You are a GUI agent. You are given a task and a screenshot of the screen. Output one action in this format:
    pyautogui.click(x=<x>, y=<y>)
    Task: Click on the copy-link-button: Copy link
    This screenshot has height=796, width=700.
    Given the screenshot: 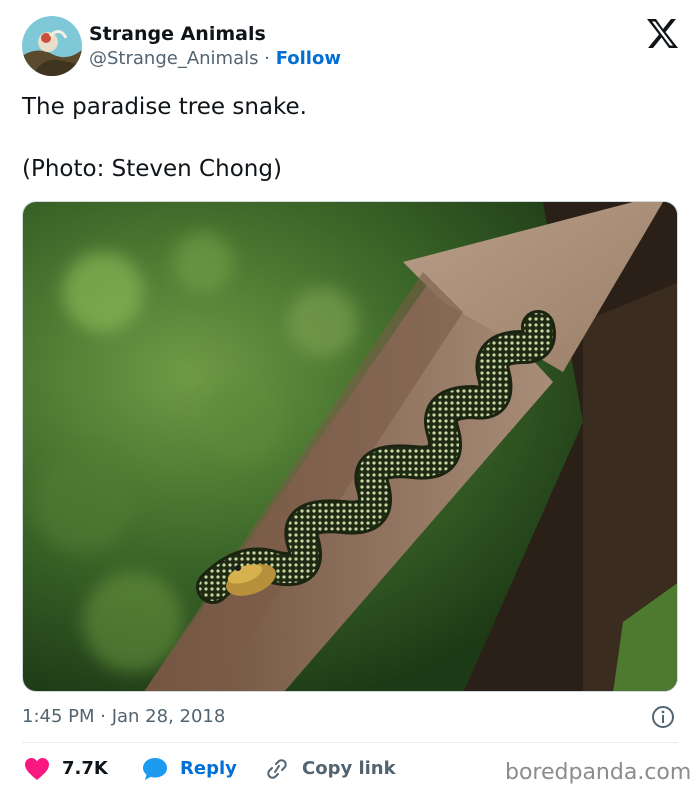 What is the action you would take?
    pyautogui.click(x=330, y=769)
    